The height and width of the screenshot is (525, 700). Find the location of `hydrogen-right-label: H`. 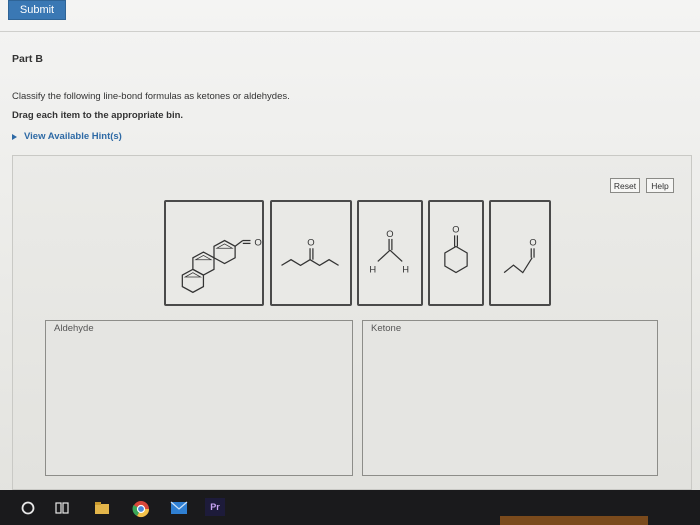

hydrogen-right-label: H is located at coordinates (405, 269).